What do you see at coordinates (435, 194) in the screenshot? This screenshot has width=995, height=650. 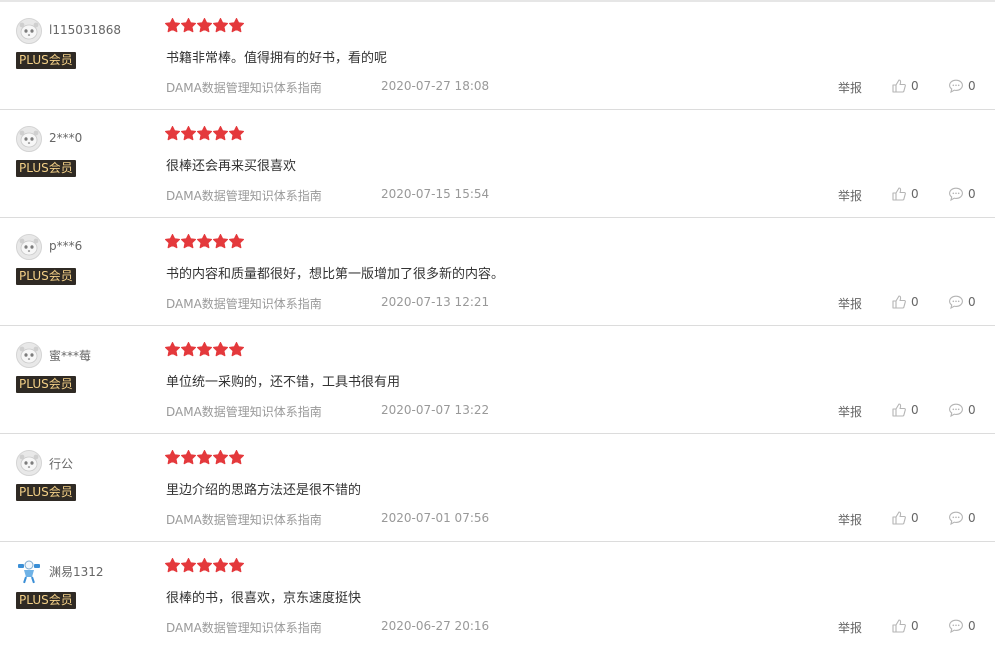 I see `review-time: 2020-07-15 15:54` at bounding box center [435, 194].